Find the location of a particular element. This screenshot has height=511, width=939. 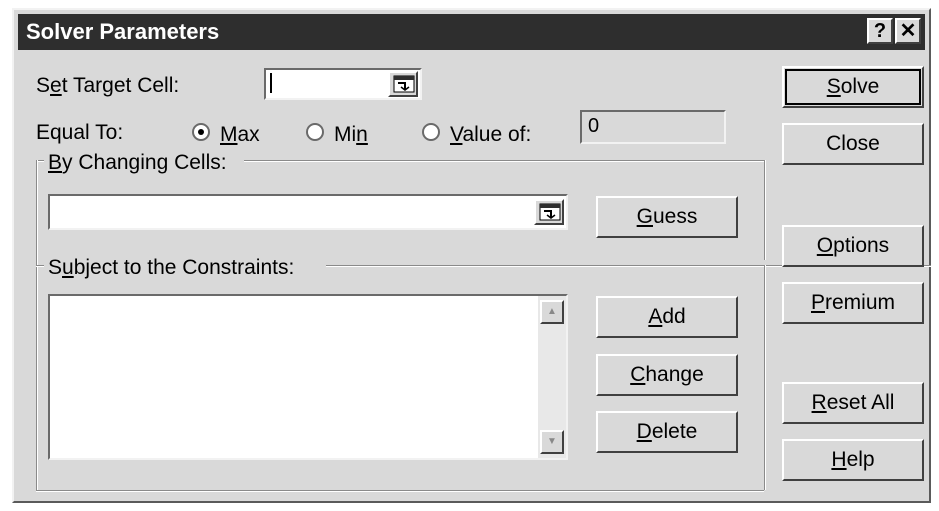

close-icon: ✕ is located at coordinates (908, 31).